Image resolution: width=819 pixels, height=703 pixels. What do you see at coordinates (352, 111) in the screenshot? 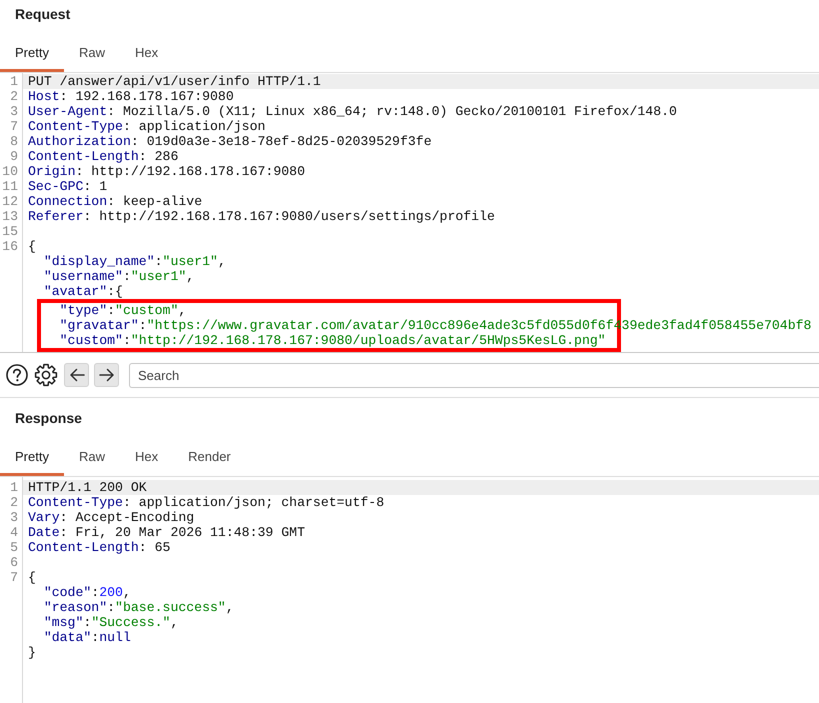
I see `code-line: User-Agent: Mozilla/5.0 (X11; Linux x86_64; rv:148.0) Gecko/20100101 Firefox/148.0` at bounding box center [352, 111].